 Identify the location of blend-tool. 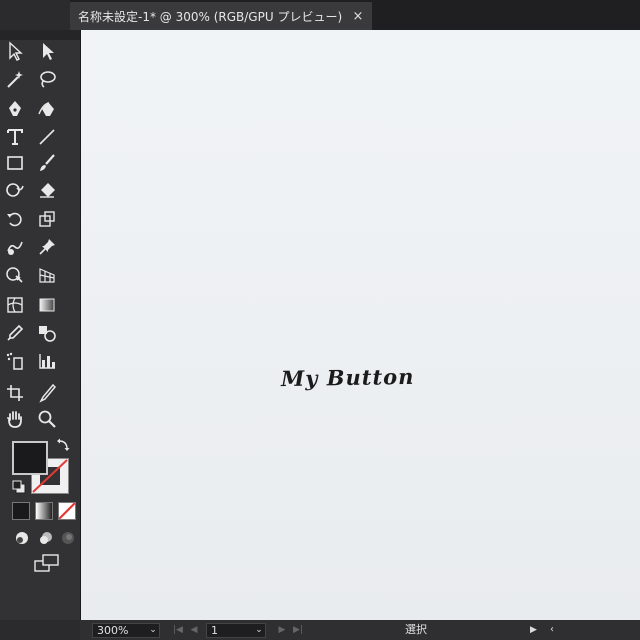
(47, 333).